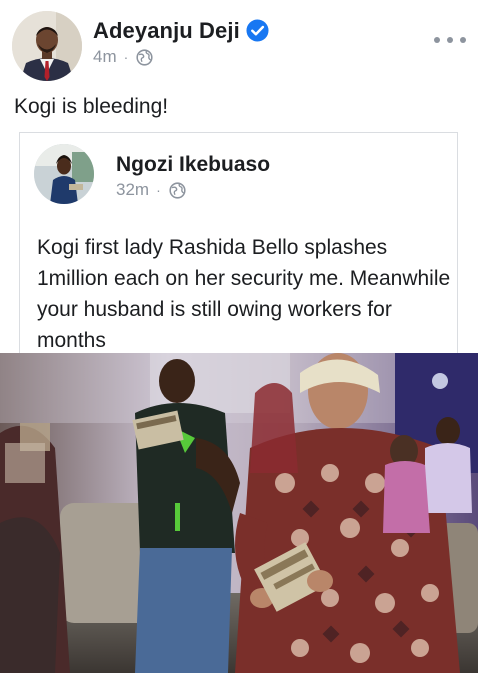 The width and height of the screenshot is (478, 673). I want to click on shared-post-meta: 32m ·, so click(151, 190).